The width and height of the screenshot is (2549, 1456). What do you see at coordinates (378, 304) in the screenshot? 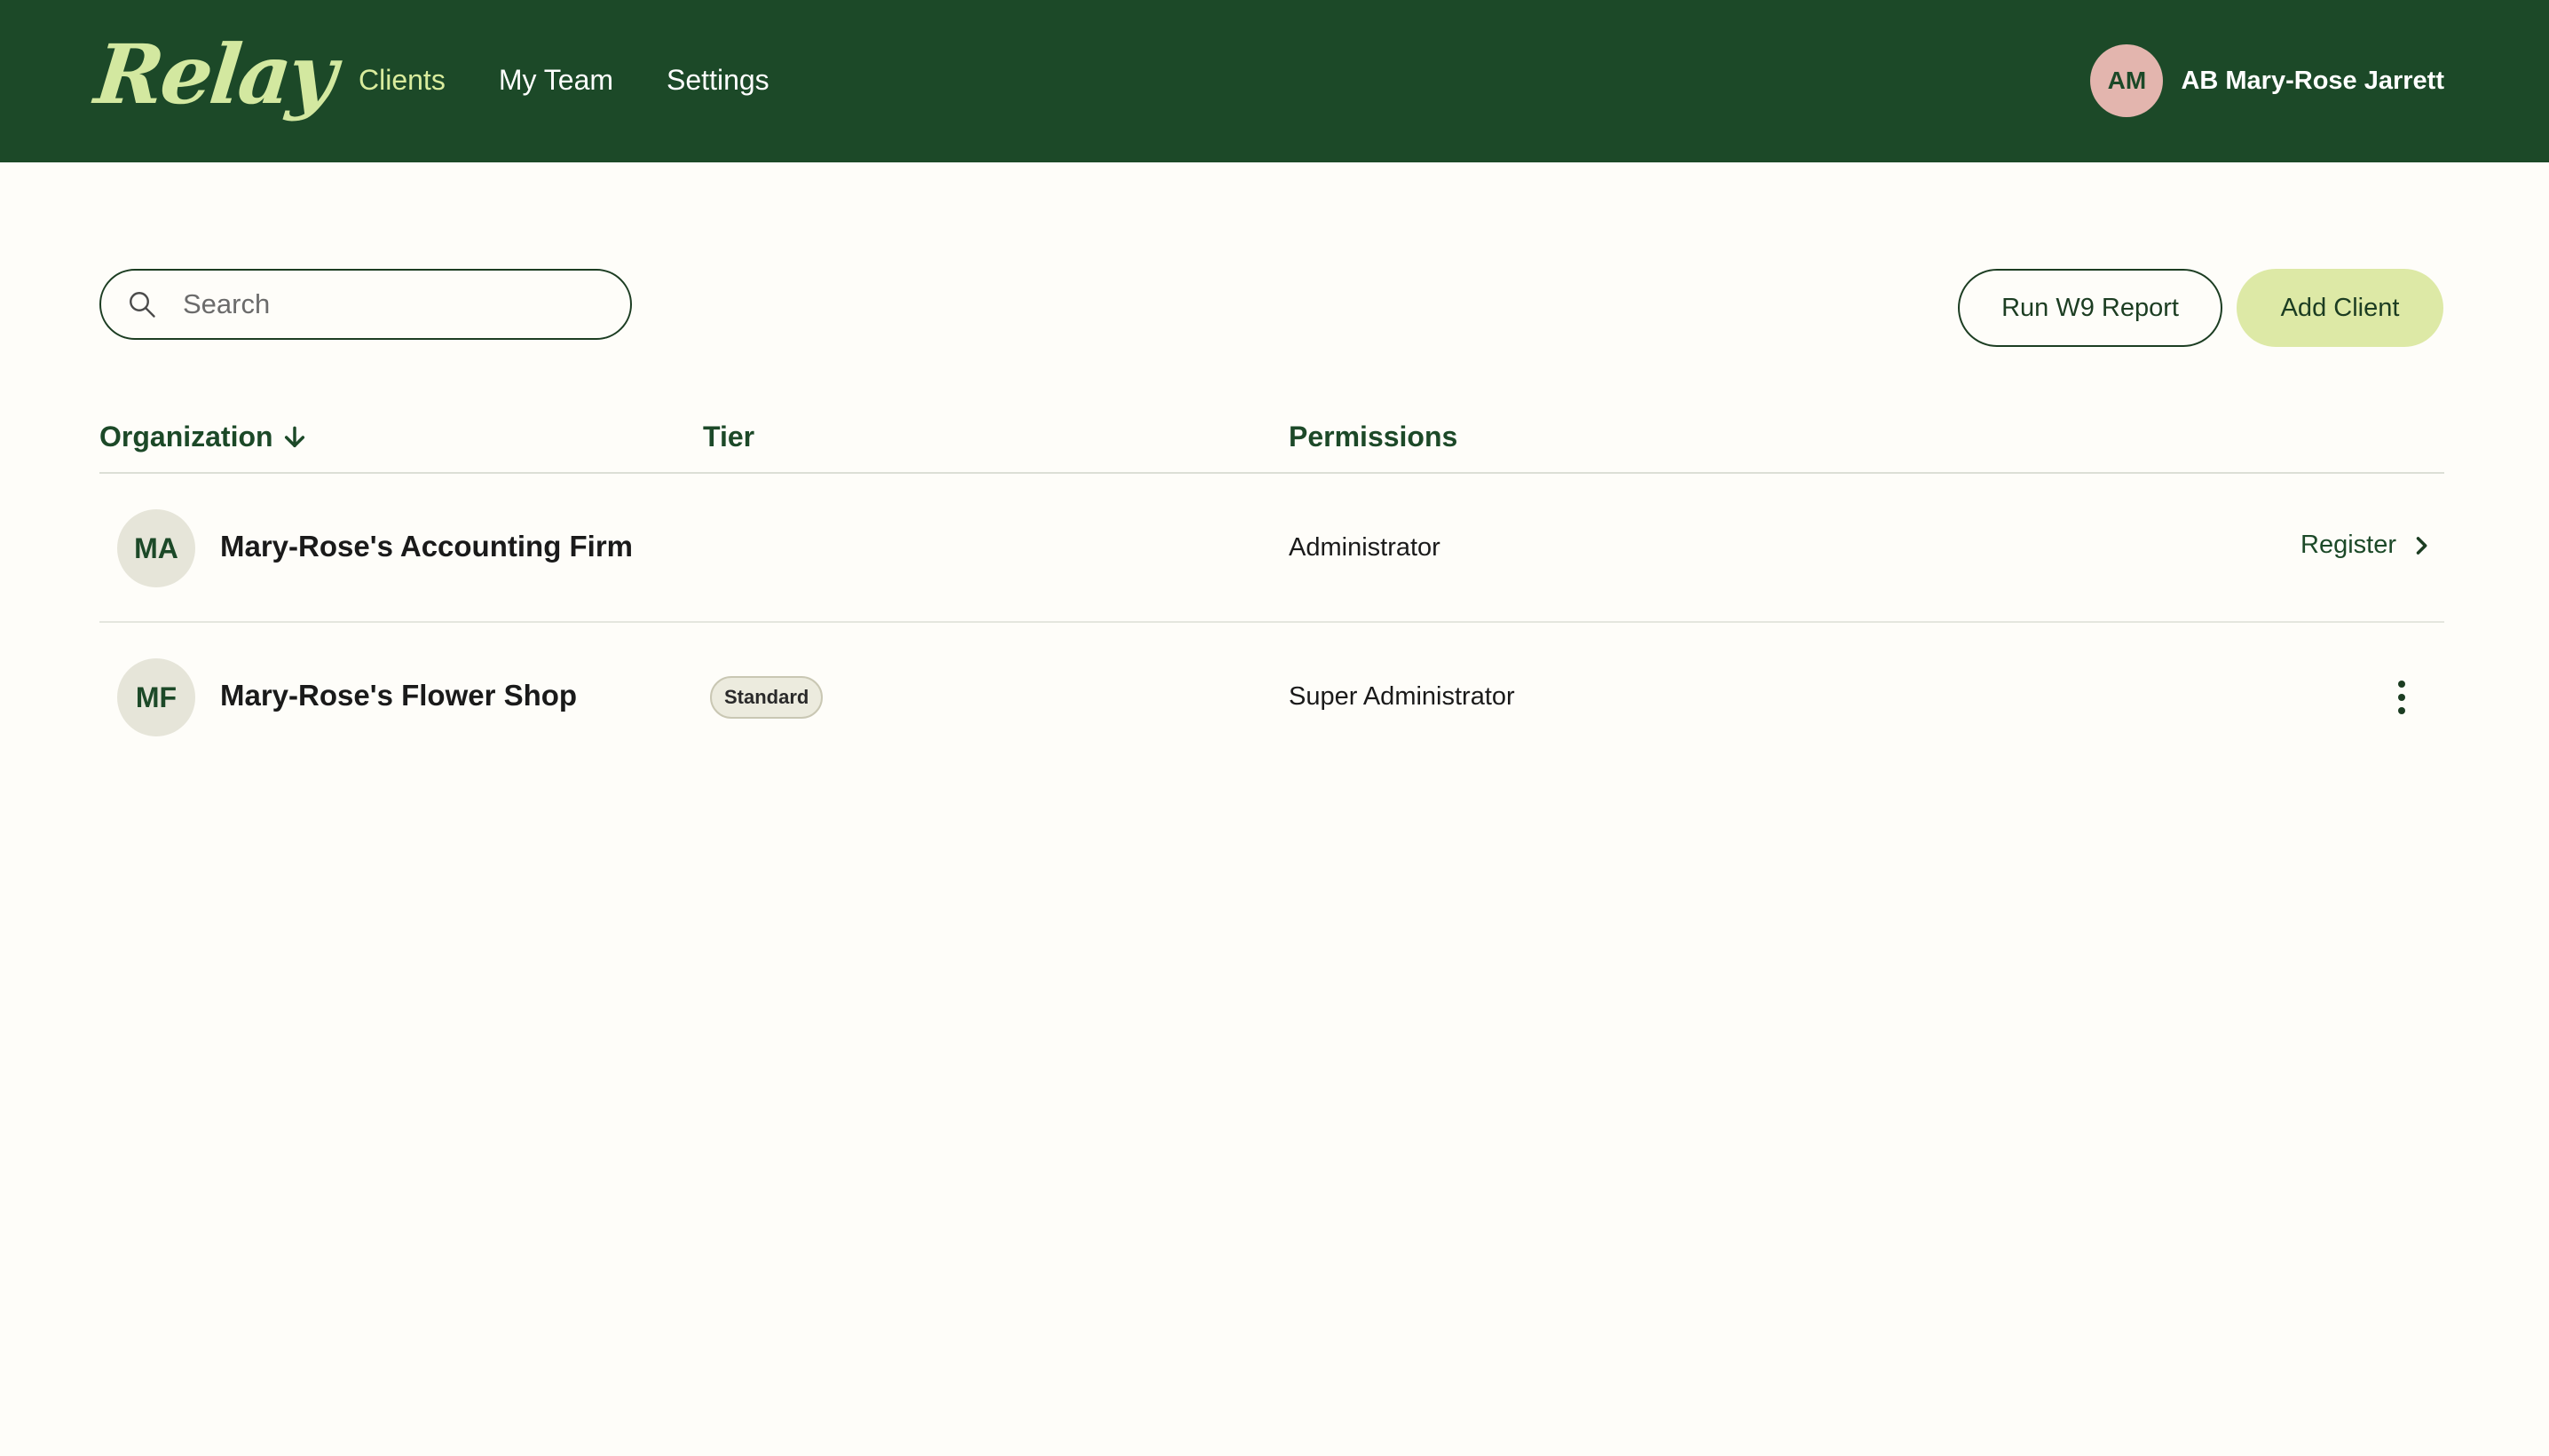
I see `search-input` at bounding box center [378, 304].